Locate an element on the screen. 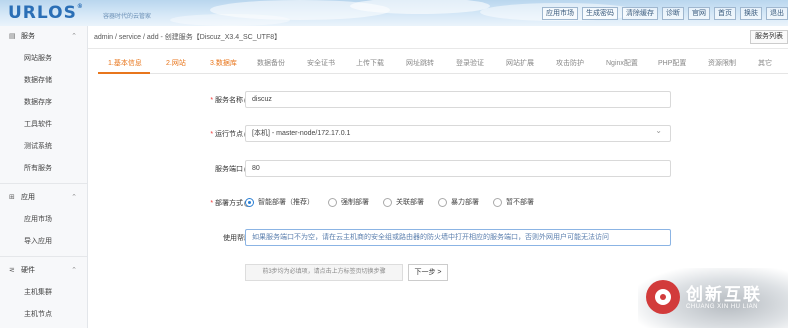 This screenshot has width=788, height=328. top-links: 应用市场 生成密码 清除缓存 诊断 官网 首页 换肤 退出 is located at coordinates (665, 13).